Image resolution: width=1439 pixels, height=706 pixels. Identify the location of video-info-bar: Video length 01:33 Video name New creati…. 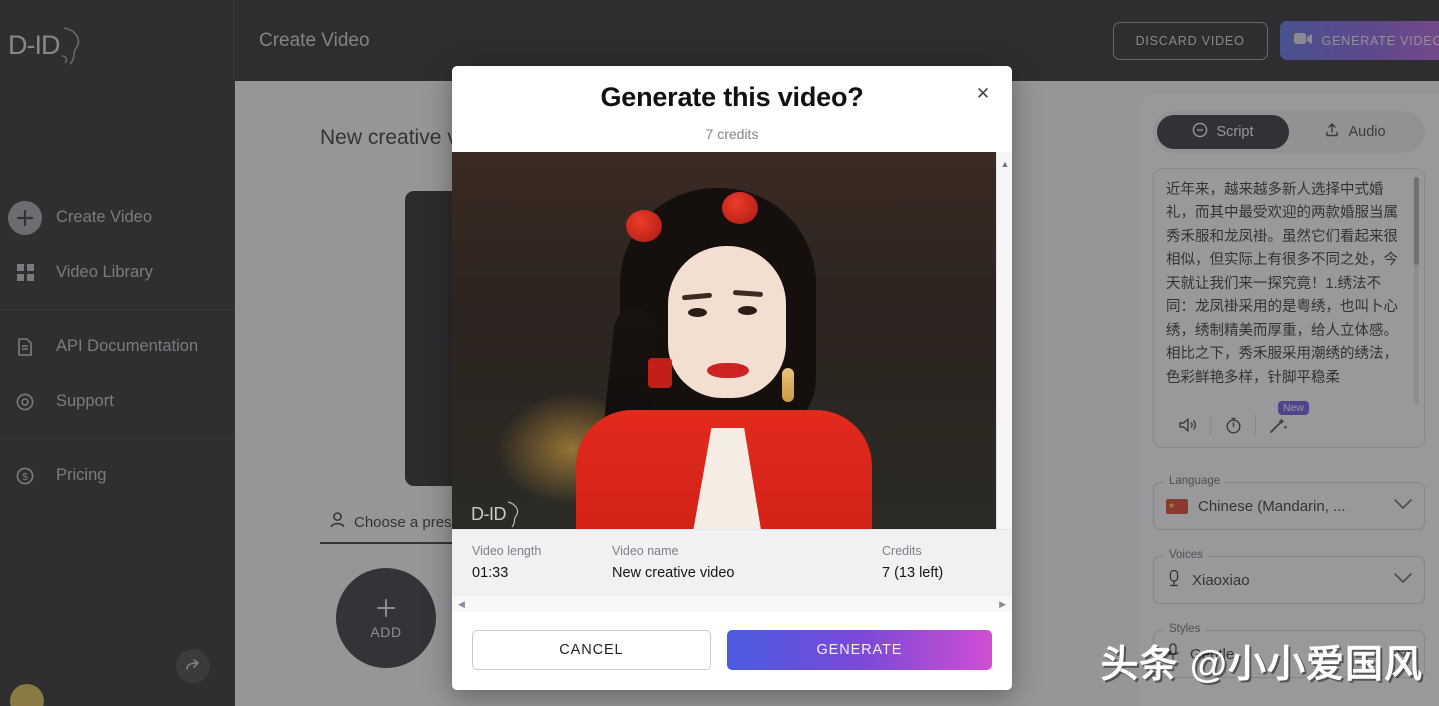
(732, 562).